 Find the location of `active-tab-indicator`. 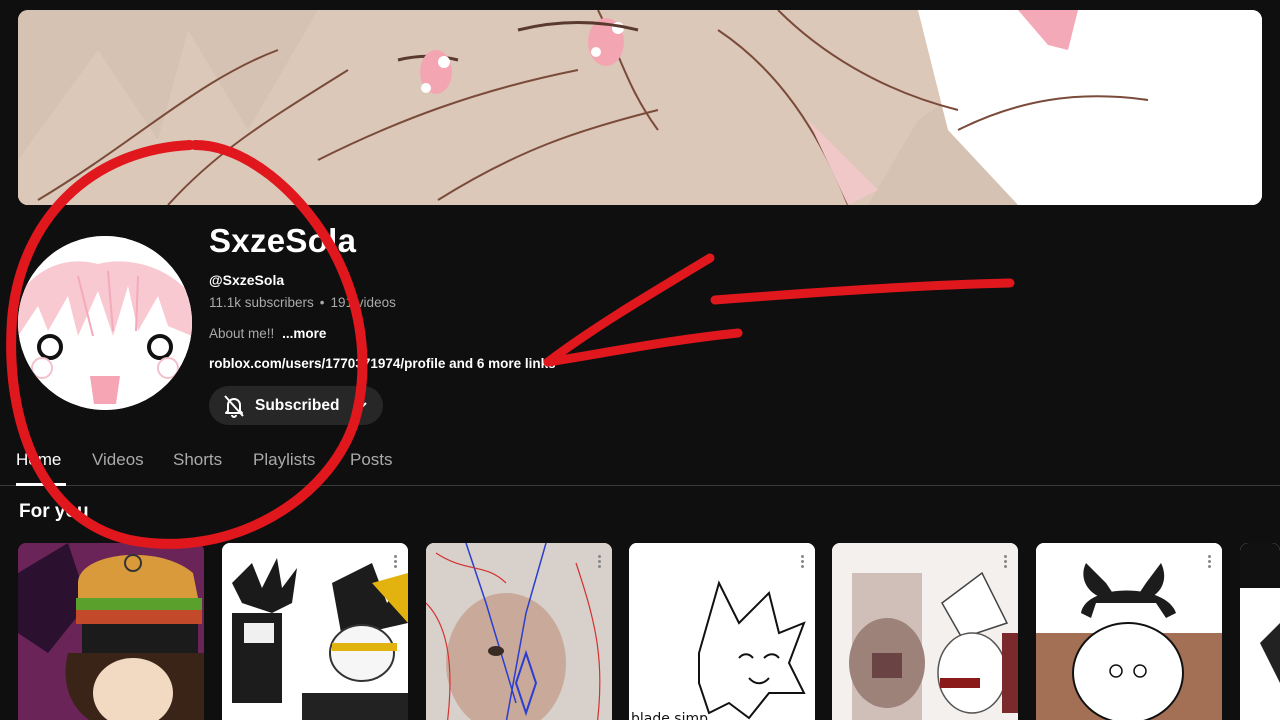

active-tab-indicator is located at coordinates (41, 484).